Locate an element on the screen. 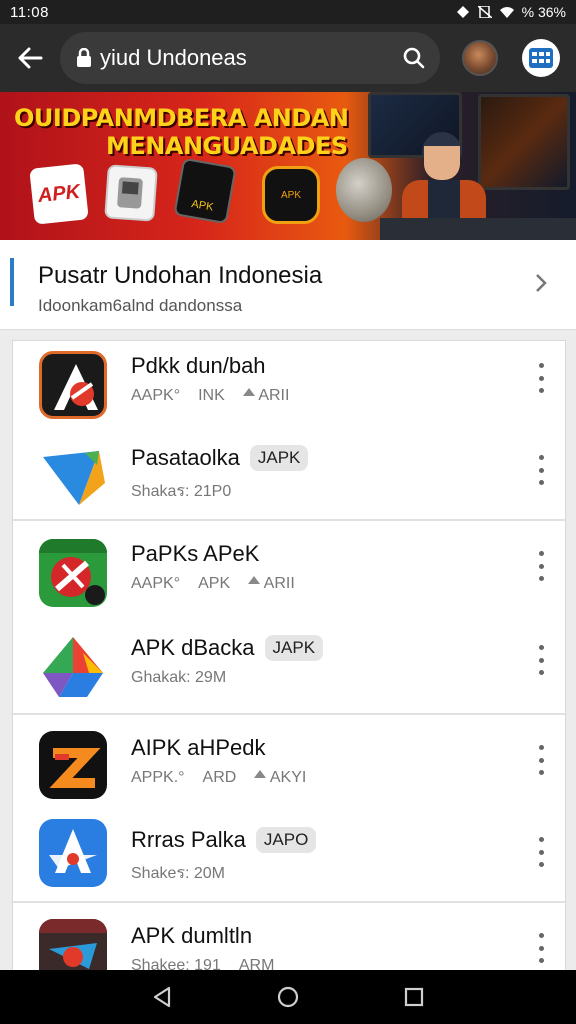  banner-robot is located at coordinates (364, 190).